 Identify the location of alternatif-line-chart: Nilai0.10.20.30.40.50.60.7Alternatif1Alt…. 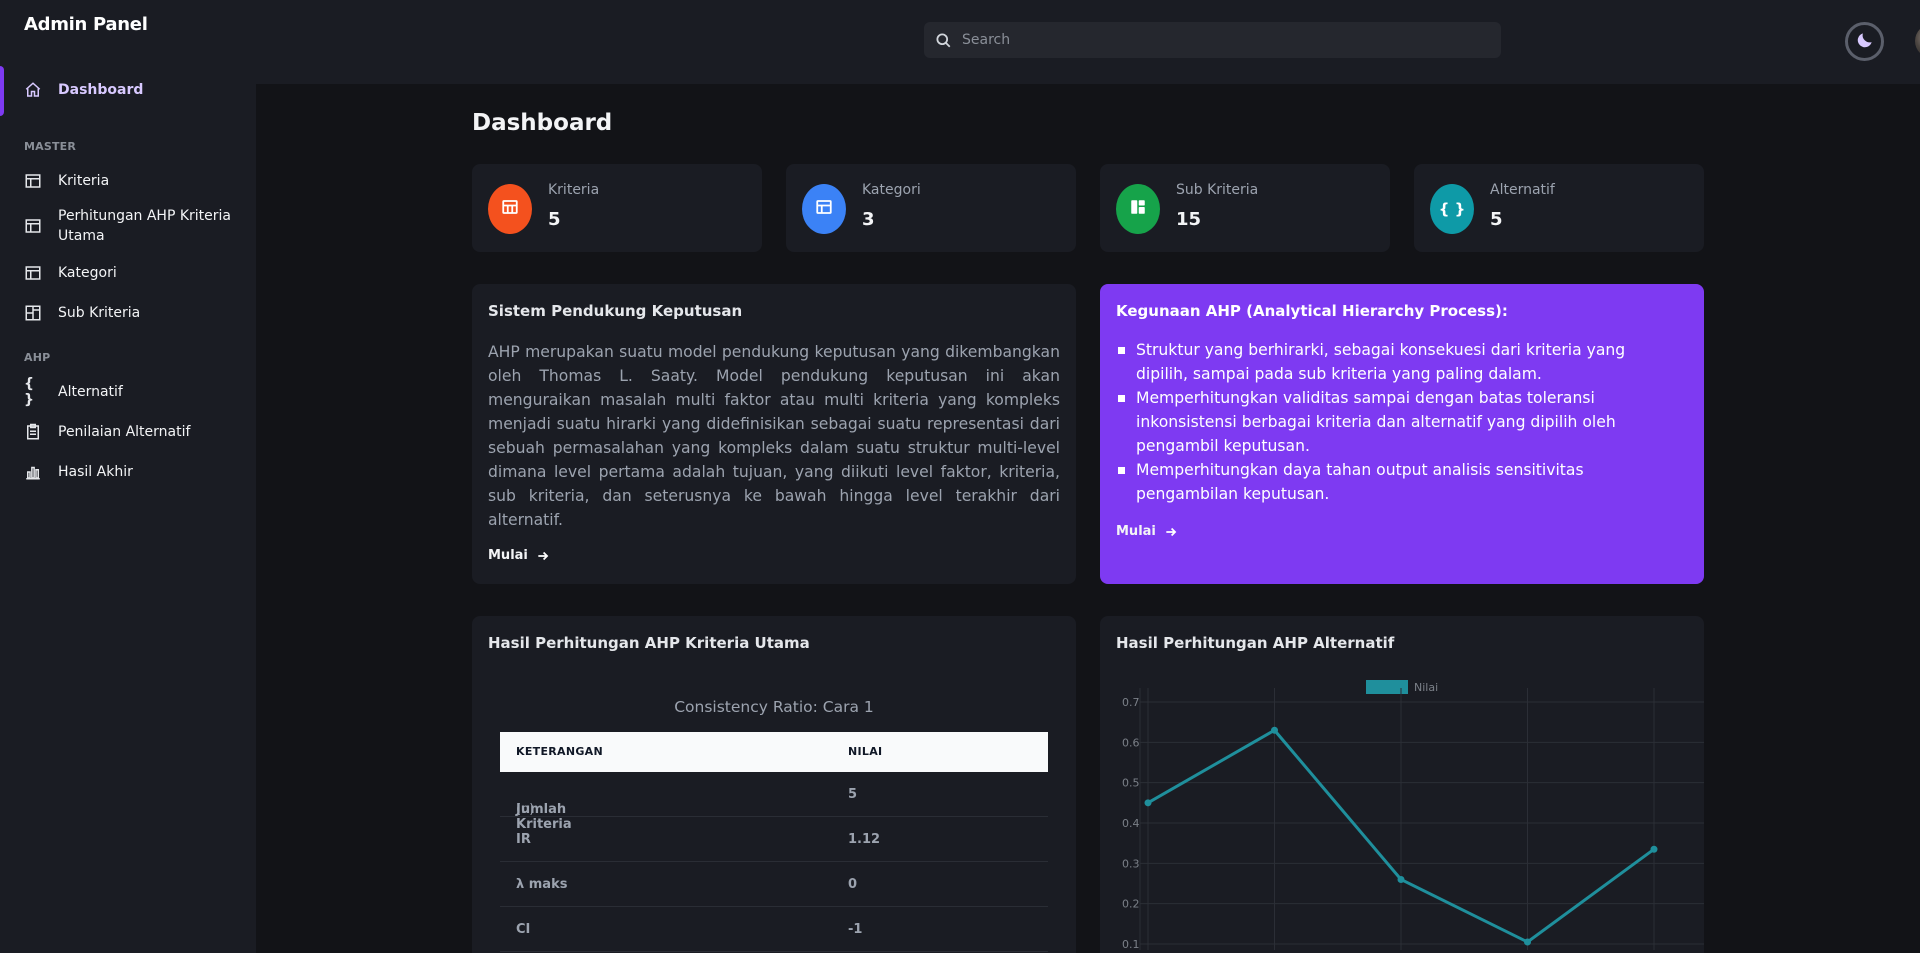
(1413, 815).